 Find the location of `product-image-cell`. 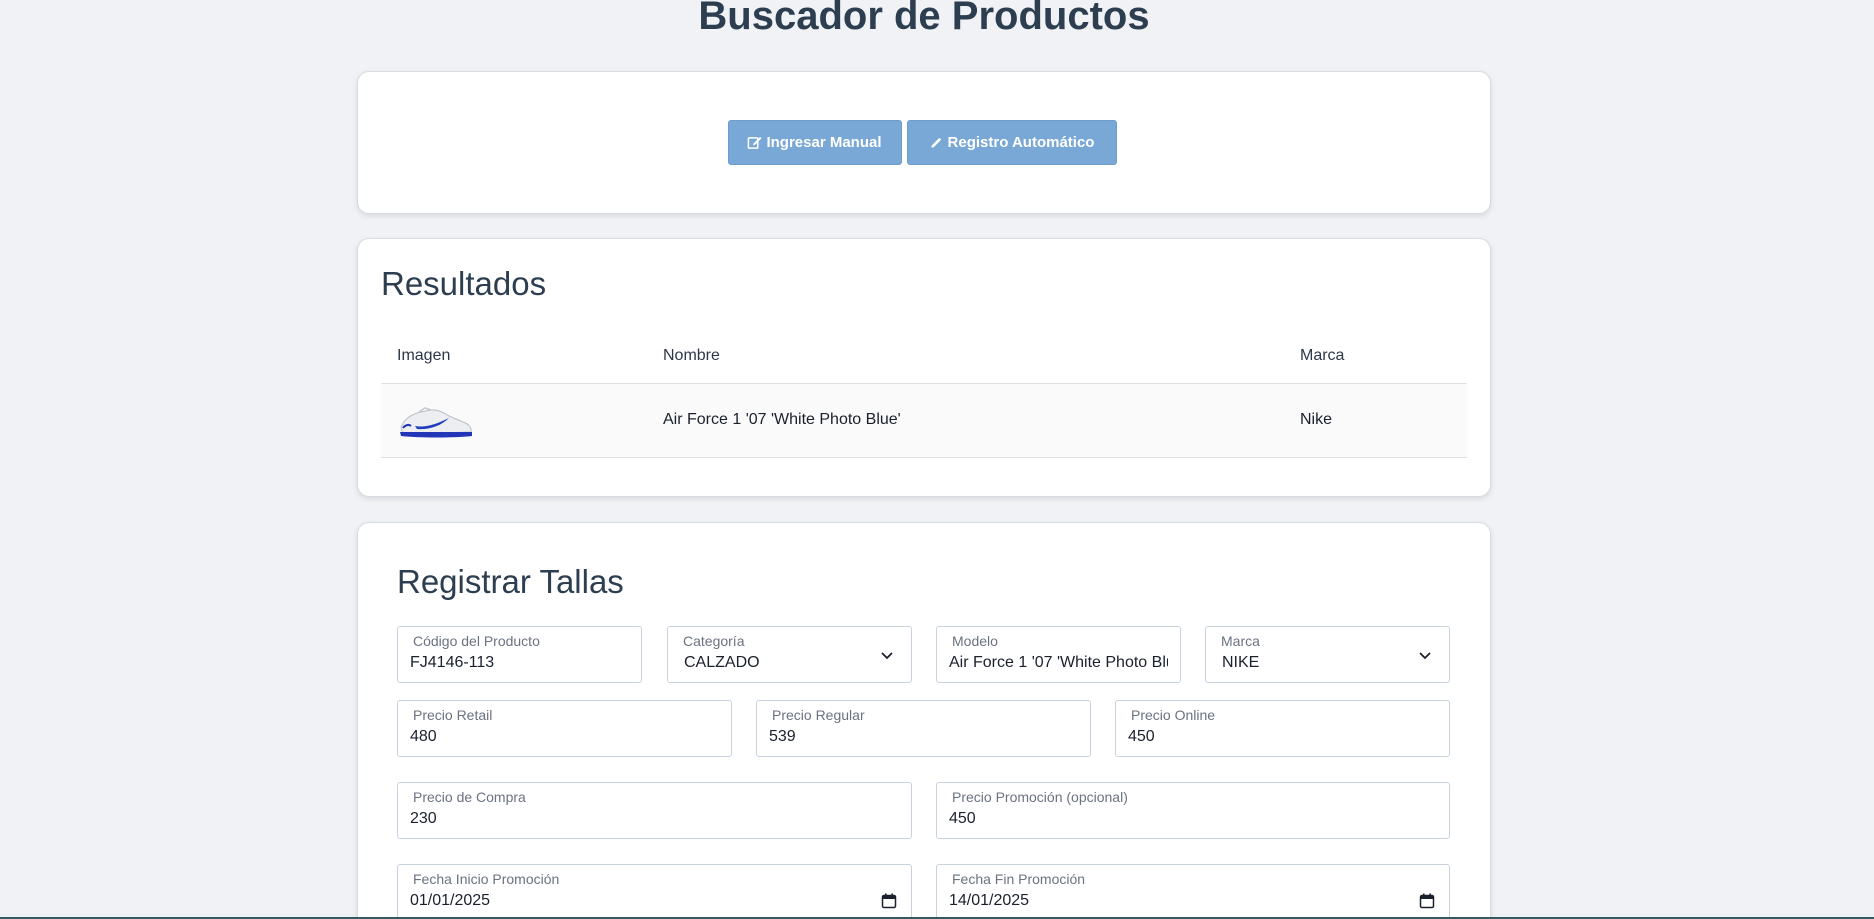

product-image-cell is located at coordinates (514, 420).